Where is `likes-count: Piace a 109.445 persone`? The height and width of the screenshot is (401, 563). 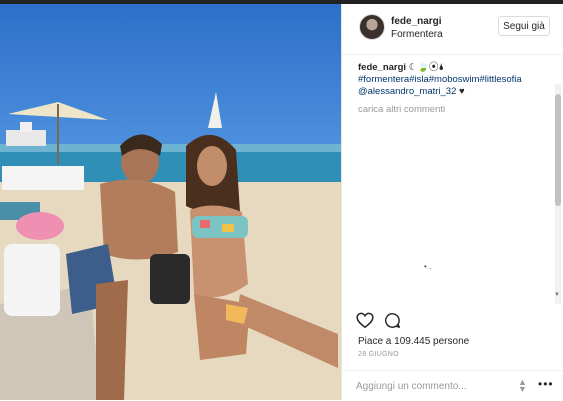 likes-count: Piace a 109.445 persone is located at coordinates (413, 341).